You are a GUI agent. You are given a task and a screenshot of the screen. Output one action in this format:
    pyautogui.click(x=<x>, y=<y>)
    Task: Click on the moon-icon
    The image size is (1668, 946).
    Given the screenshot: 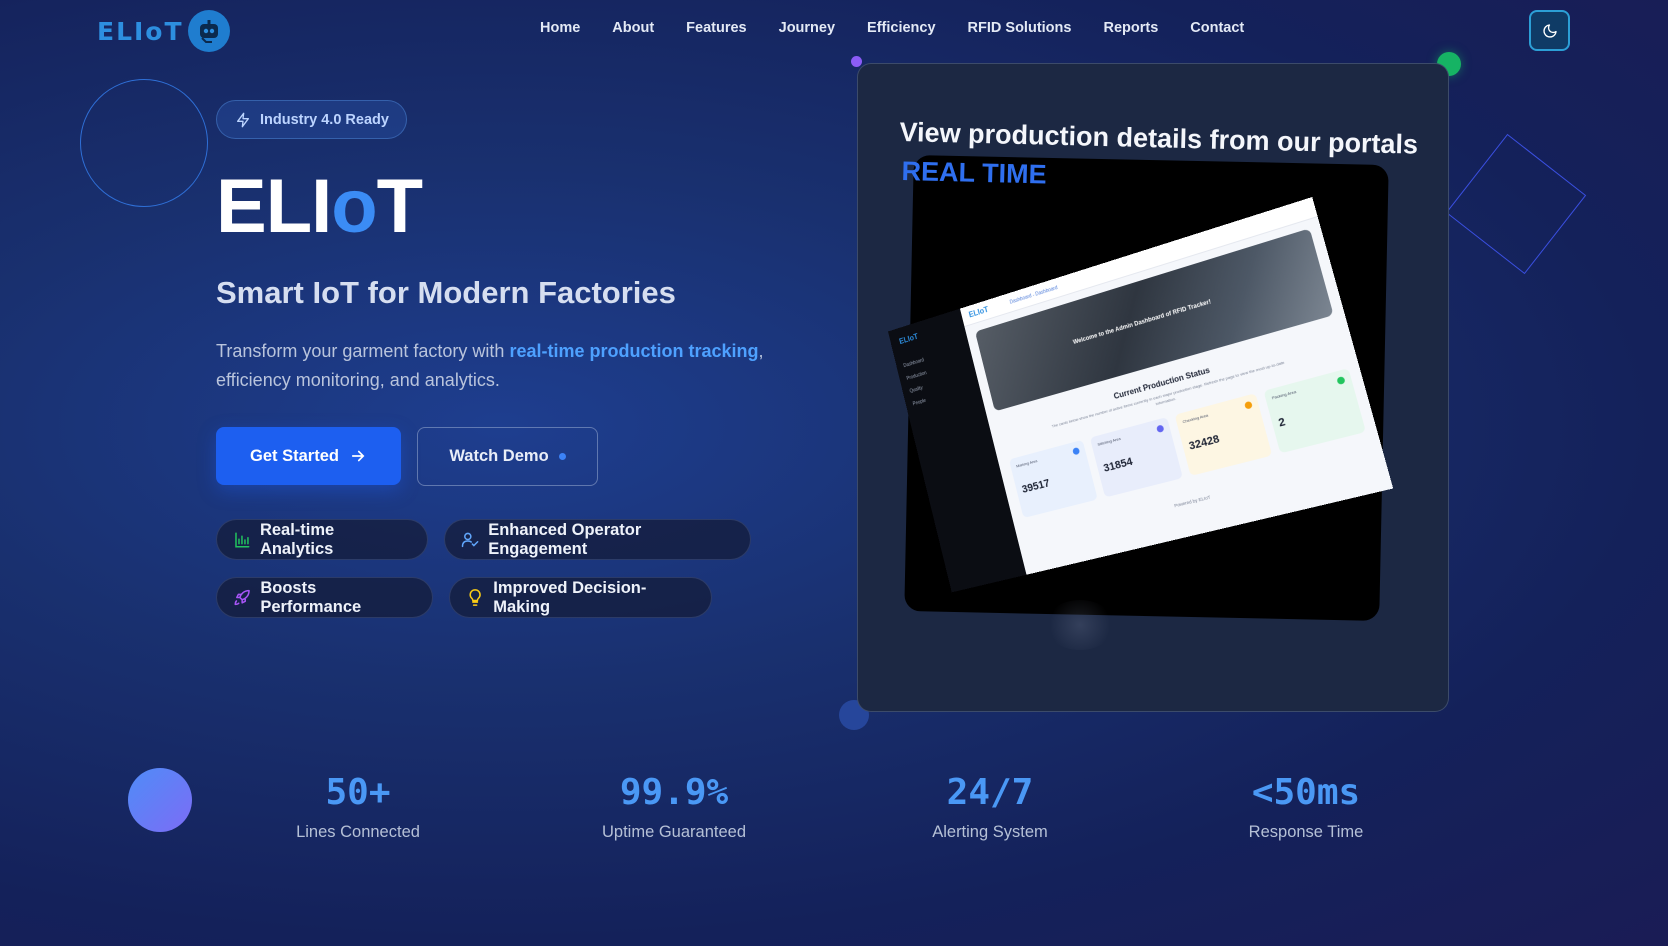 What is the action you would take?
    pyautogui.click(x=1549, y=30)
    